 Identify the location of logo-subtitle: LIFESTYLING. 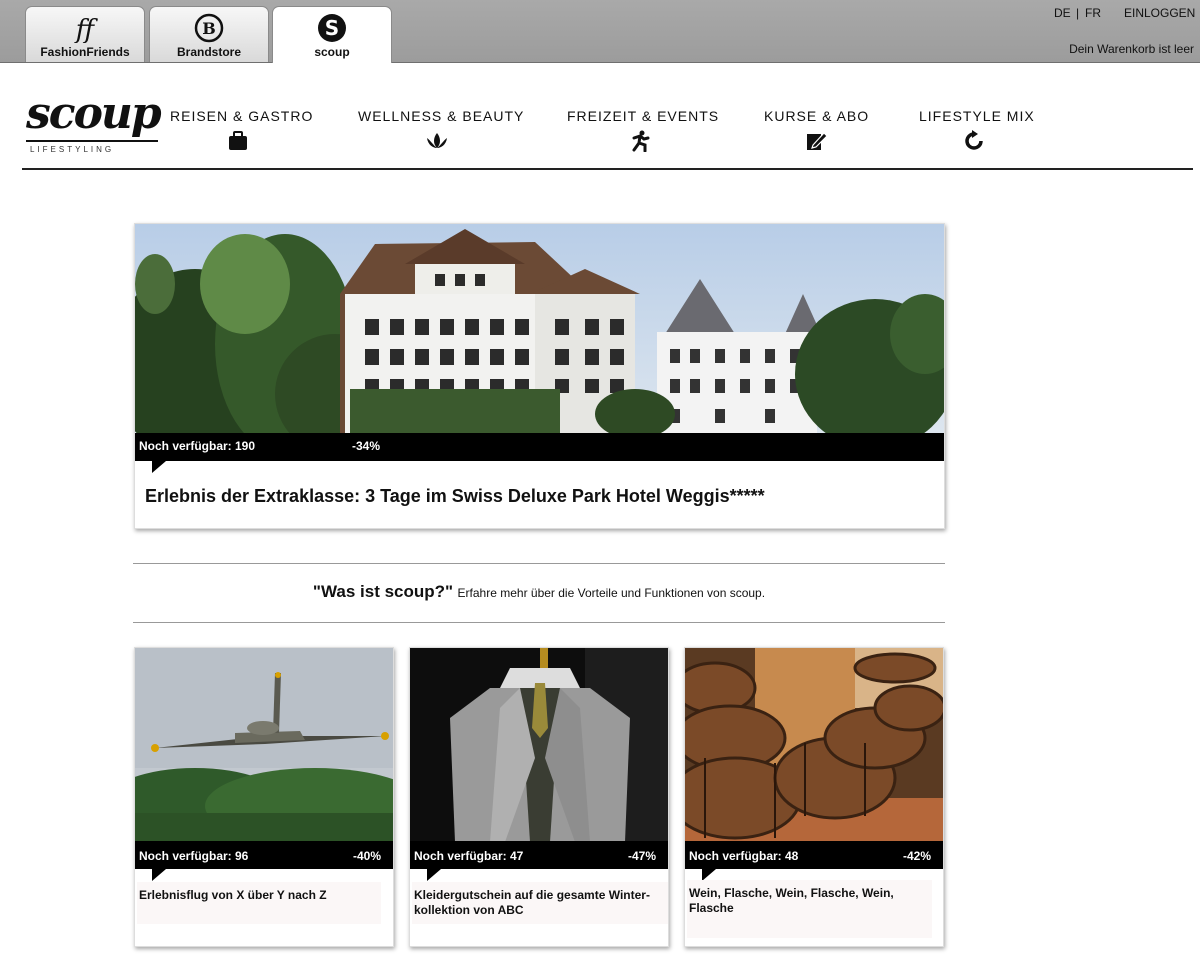
(92, 147).